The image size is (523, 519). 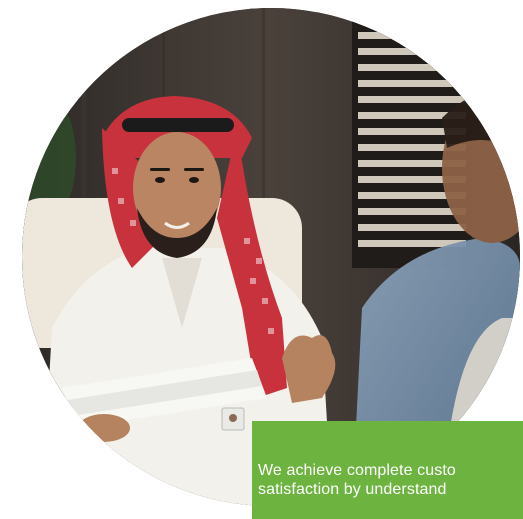 I want to click on caption-line-2: satisfaction by understand, so click(x=352, y=489).